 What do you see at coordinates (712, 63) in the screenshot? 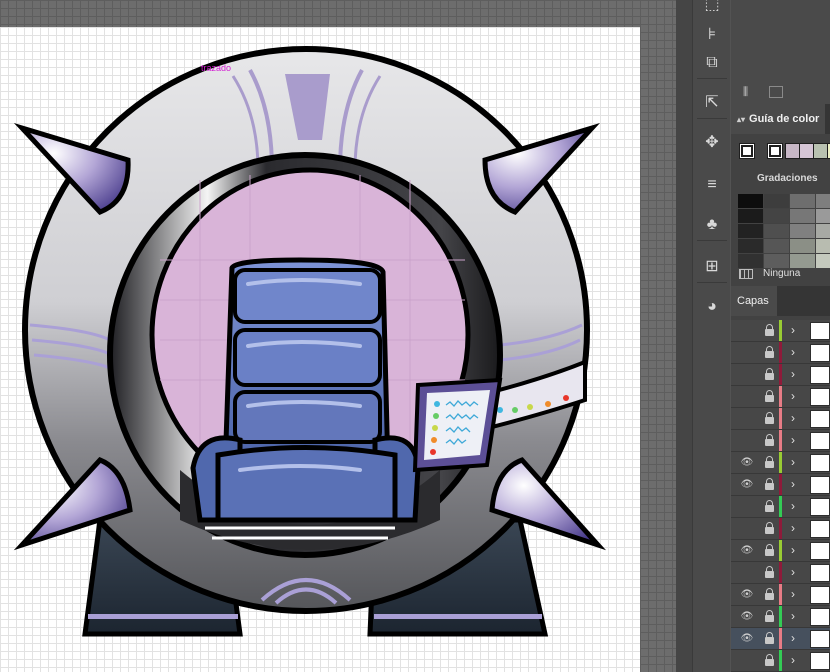
I see `pathfinder-icon: ⧉` at bounding box center [712, 63].